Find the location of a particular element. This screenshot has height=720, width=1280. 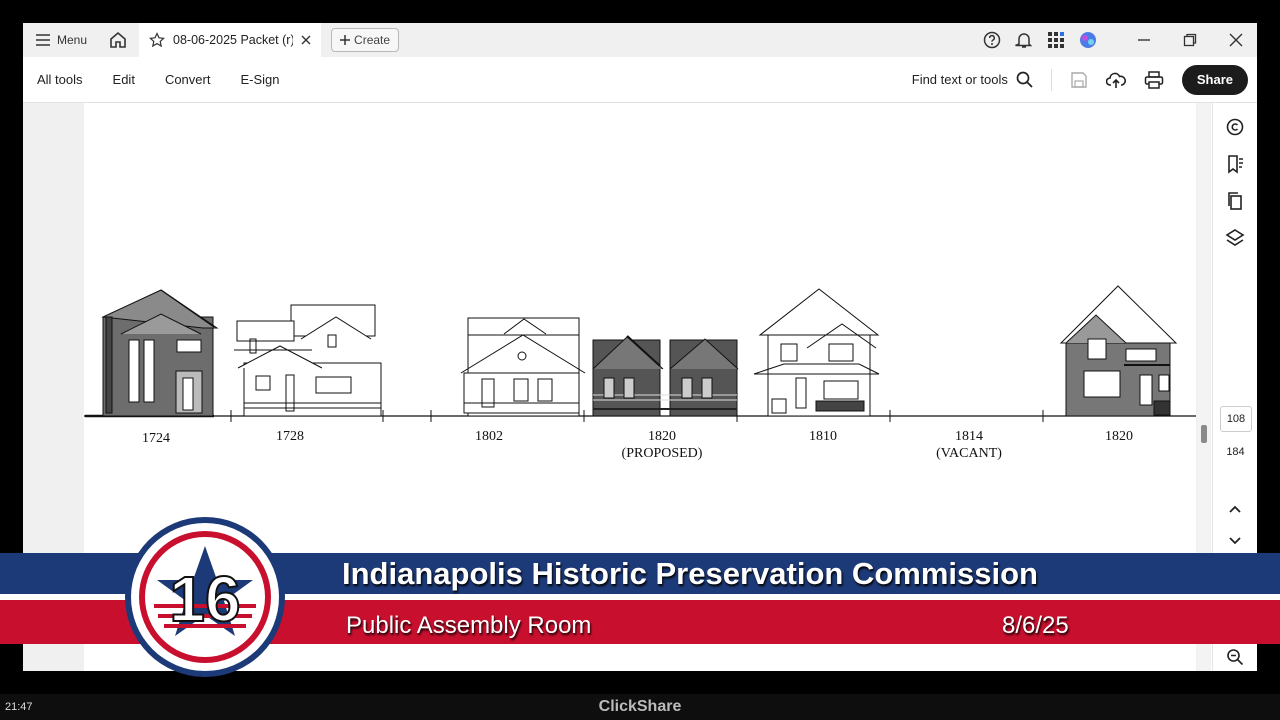

convert-menu: Convert is located at coordinates (188, 79).